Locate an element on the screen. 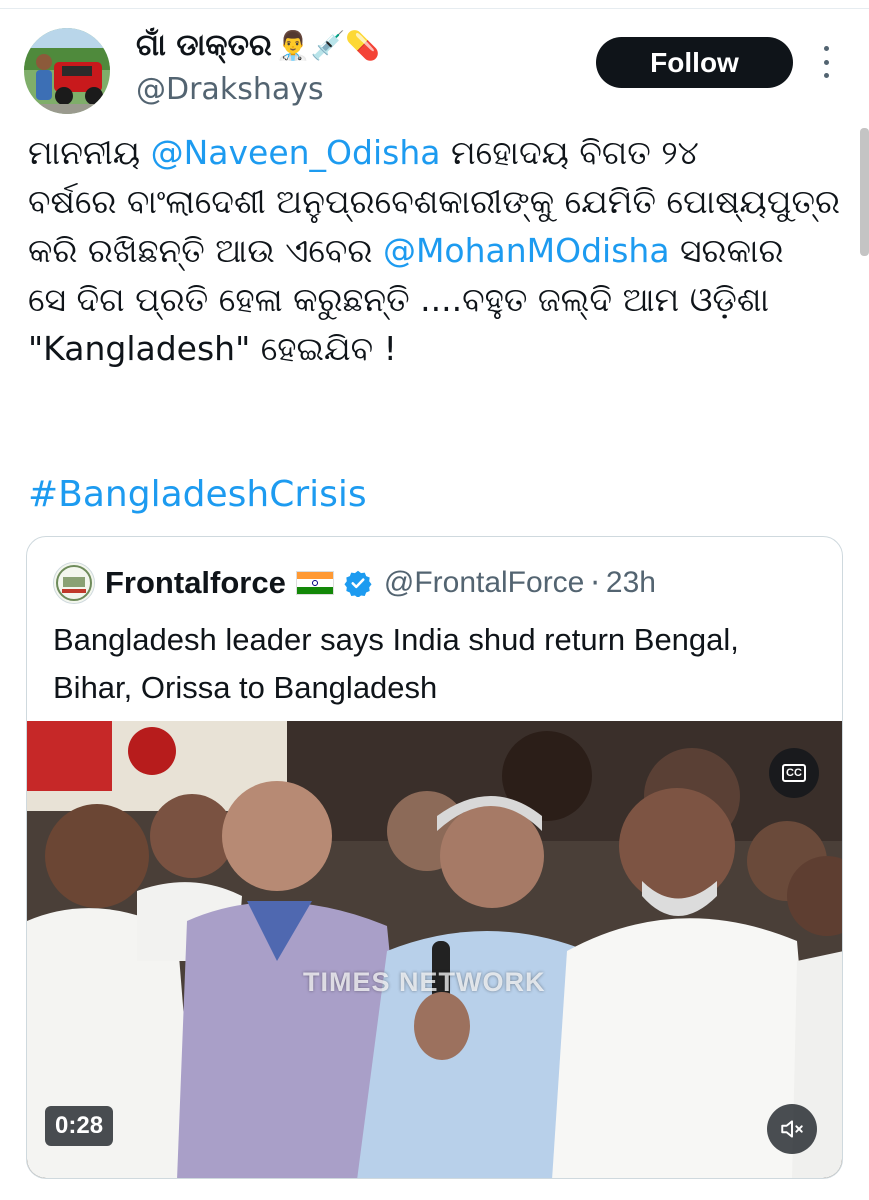  author-avatar is located at coordinates (67, 71).